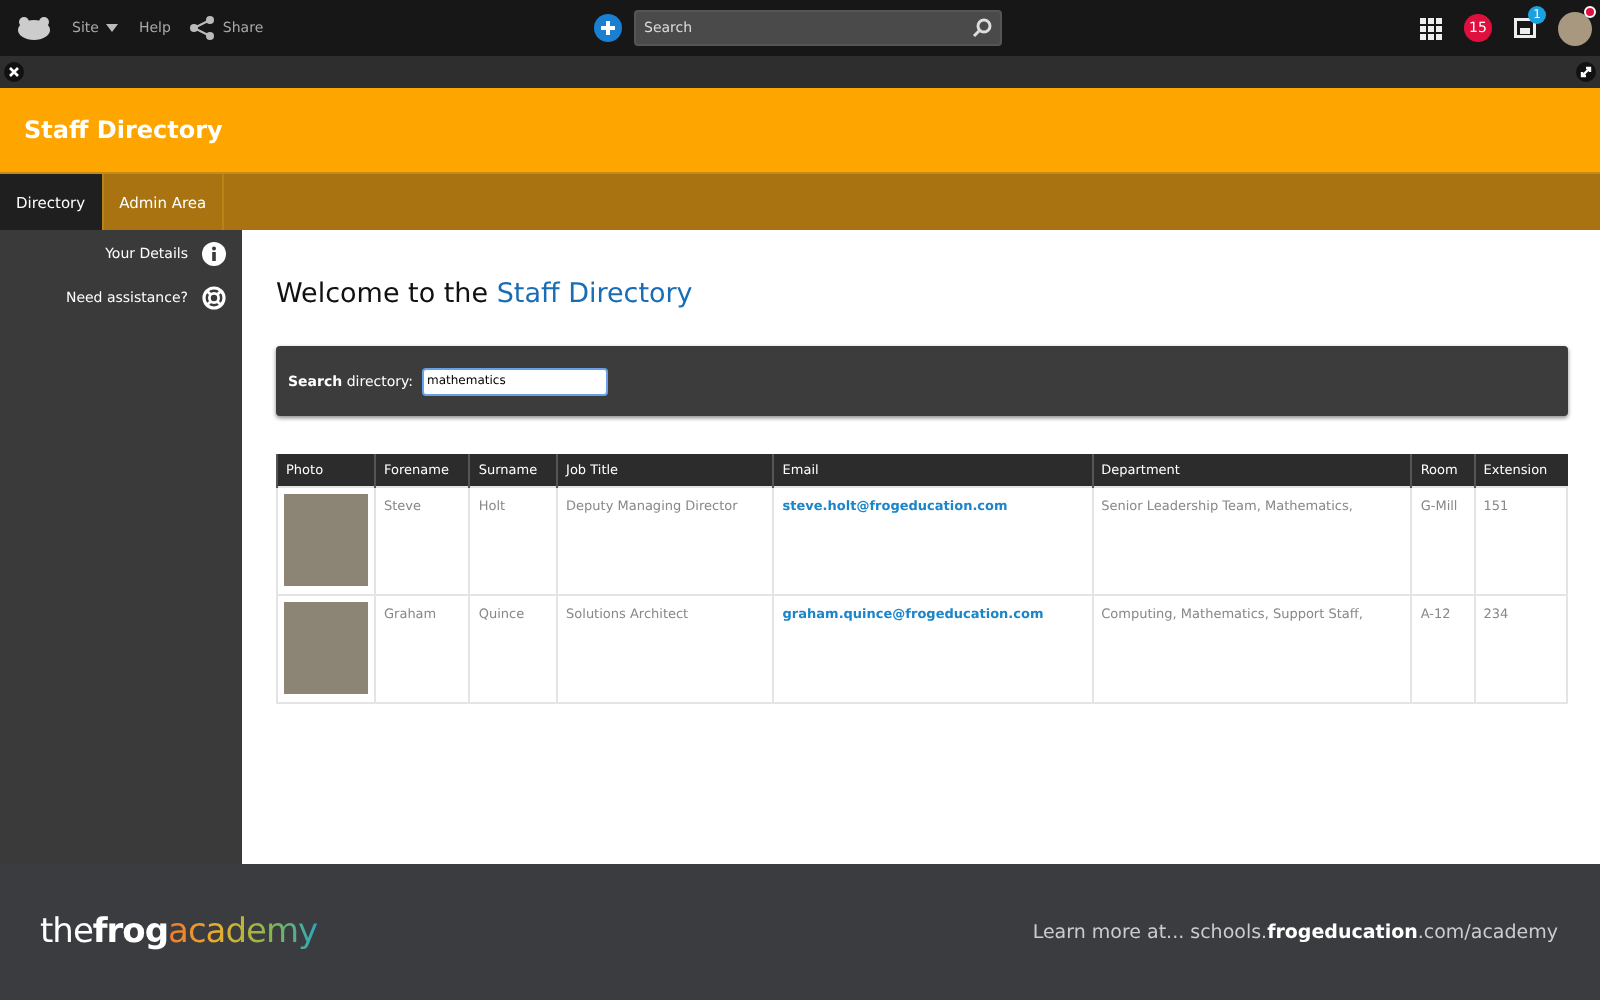  What do you see at coordinates (214, 298) in the screenshot?
I see `lifebuoy-icon` at bounding box center [214, 298].